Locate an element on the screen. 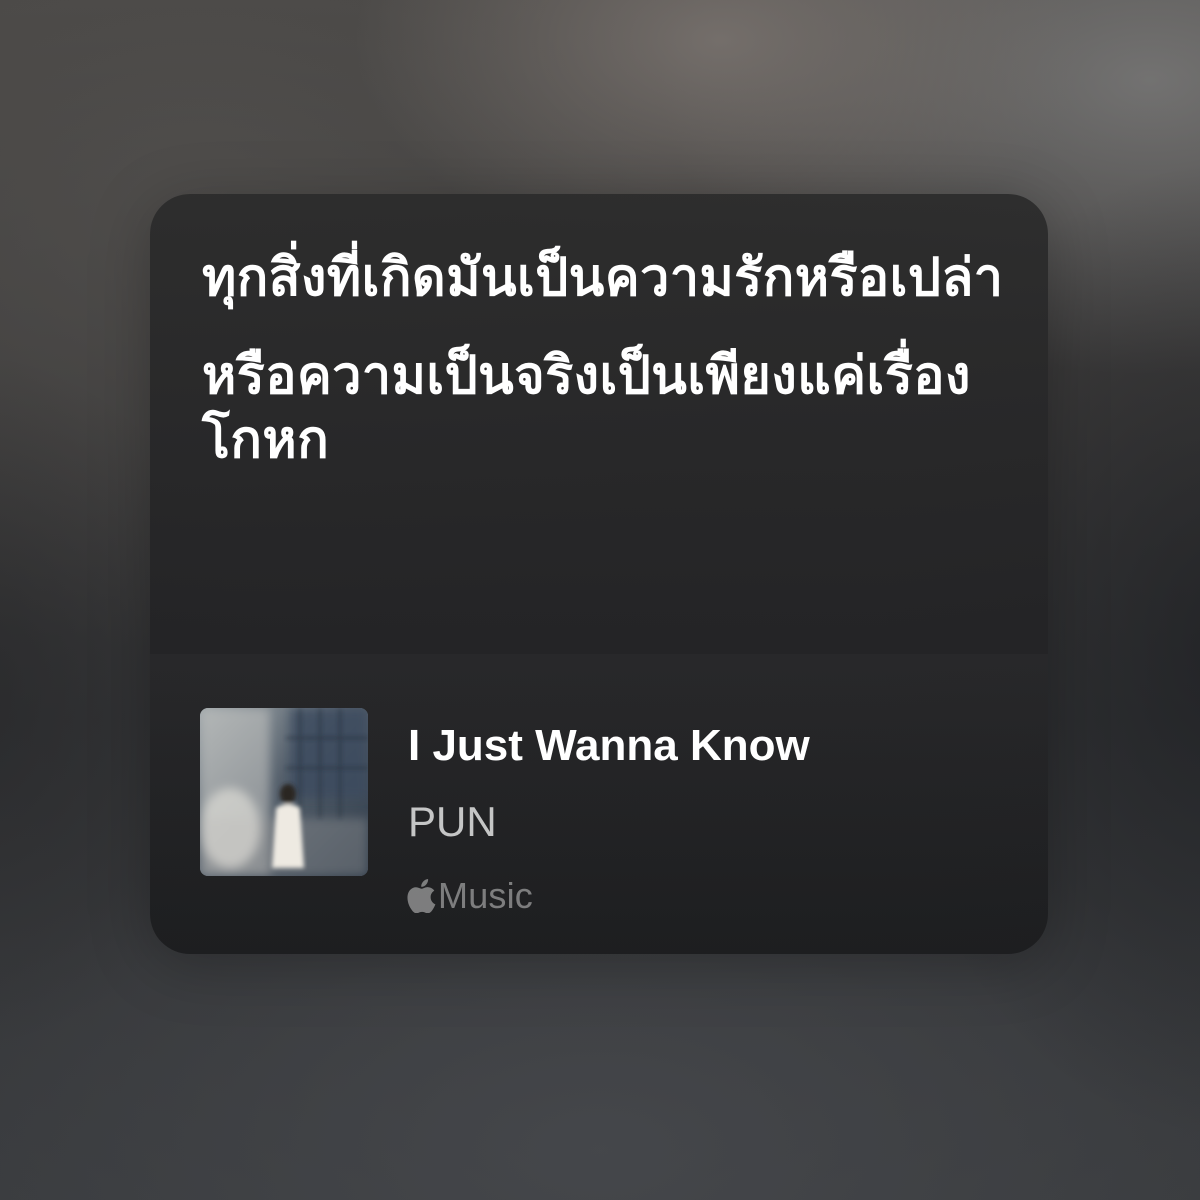 This screenshot has width=1200, height=1200. track-title: I Just Wanna Know is located at coordinates (609, 746).